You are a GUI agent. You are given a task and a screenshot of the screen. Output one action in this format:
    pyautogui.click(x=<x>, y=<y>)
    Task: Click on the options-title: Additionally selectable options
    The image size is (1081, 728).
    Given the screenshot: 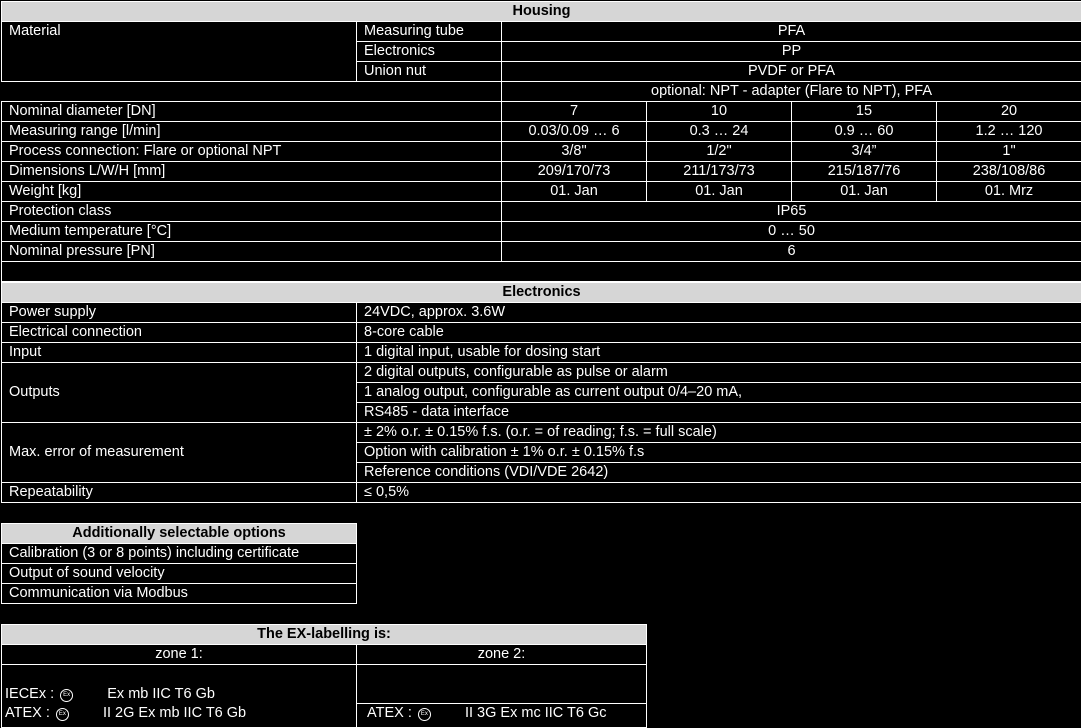 What is the action you would take?
    pyautogui.click(x=179, y=534)
    